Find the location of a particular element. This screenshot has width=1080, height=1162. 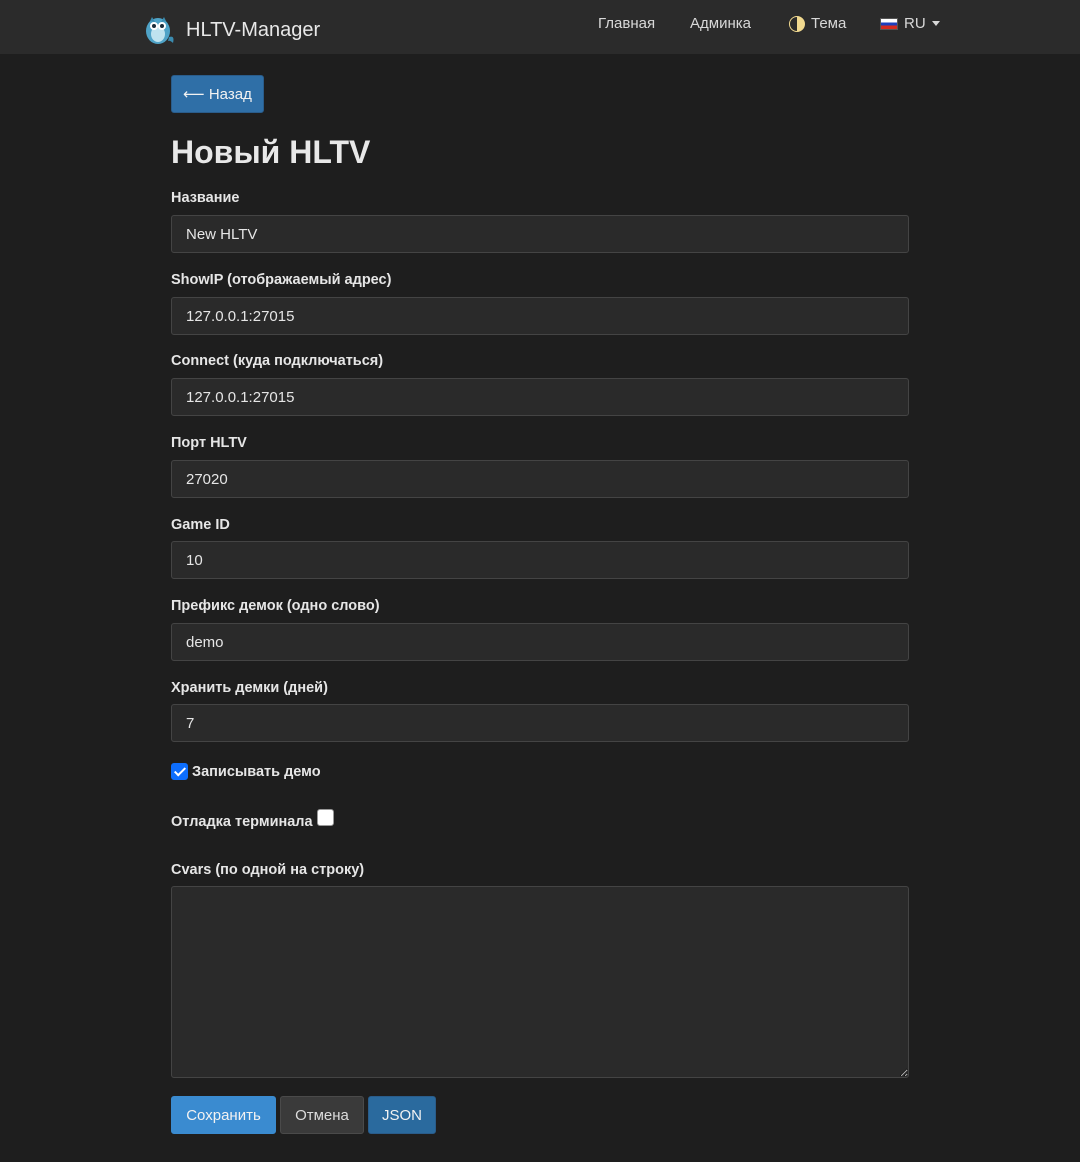

russia-flag-icon is located at coordinates (889, 23).